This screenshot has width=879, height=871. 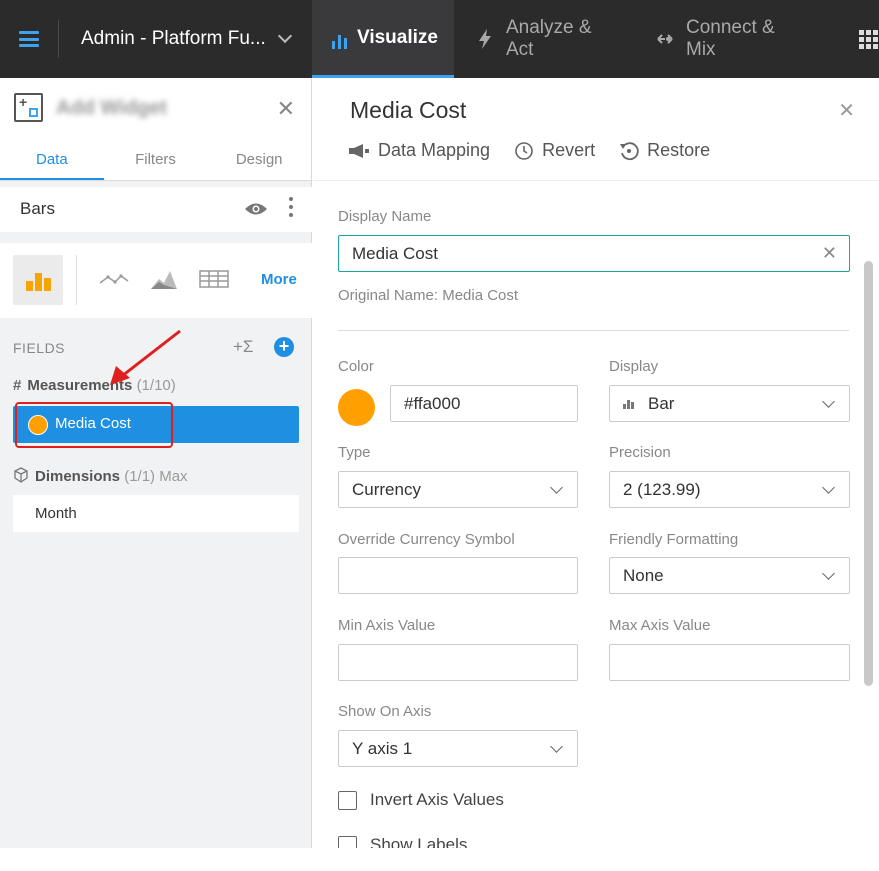 What do you see at coordinates (485, 39) in the screenshot?
I see `lightning-icon` at bounding box center [485, 39].